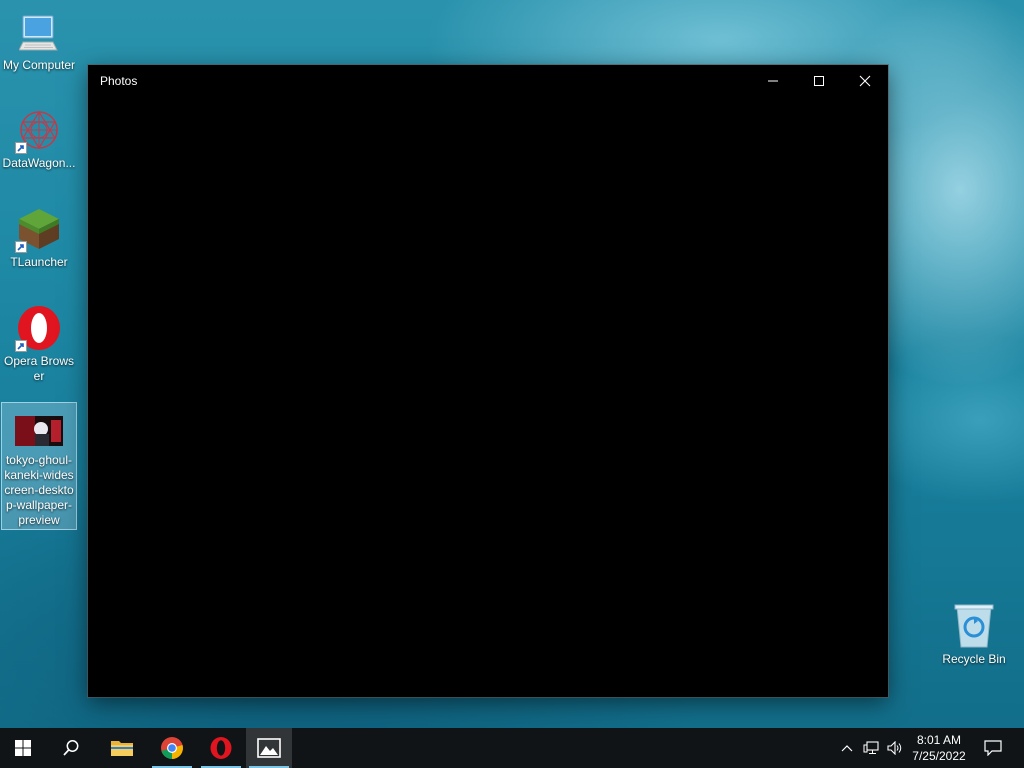 This screenshot has height=768, width=1024. I want to click on maximize-icon, so click(819, 81).